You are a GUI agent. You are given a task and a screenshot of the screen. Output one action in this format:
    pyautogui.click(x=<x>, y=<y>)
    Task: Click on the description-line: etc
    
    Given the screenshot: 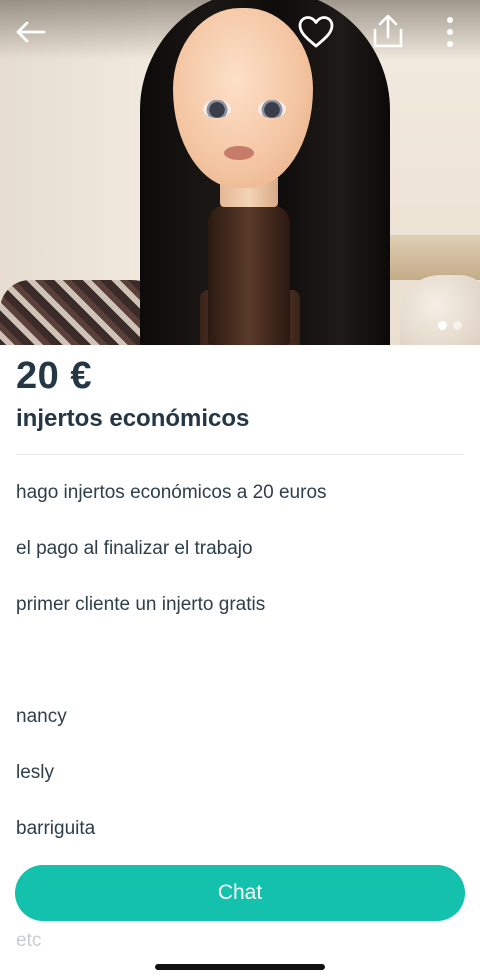 What is the action you would take?
    pyautogui.click(x=29, y=940)
    